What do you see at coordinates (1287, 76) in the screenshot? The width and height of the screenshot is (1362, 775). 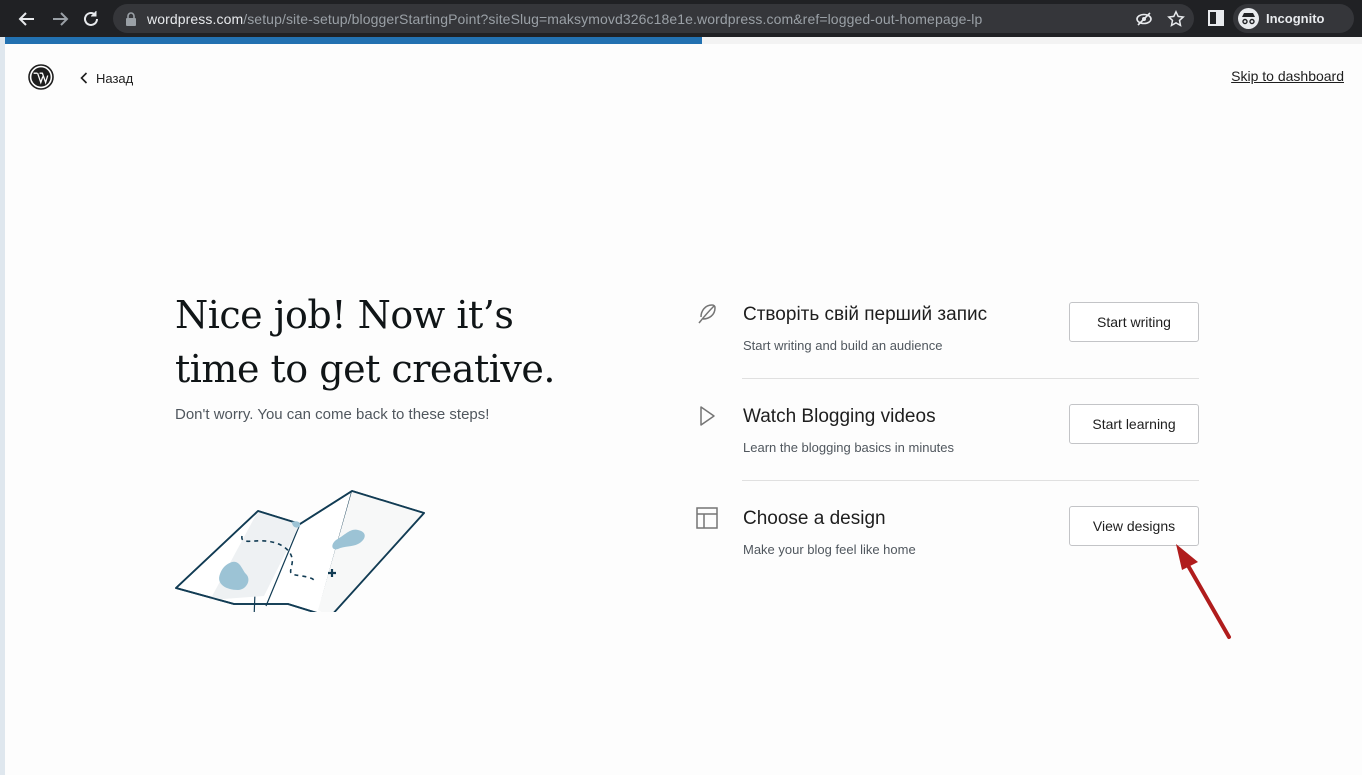 I see `skip-to-dashboard-link: Skip to dashboard` at bounding box center [1287, 76].